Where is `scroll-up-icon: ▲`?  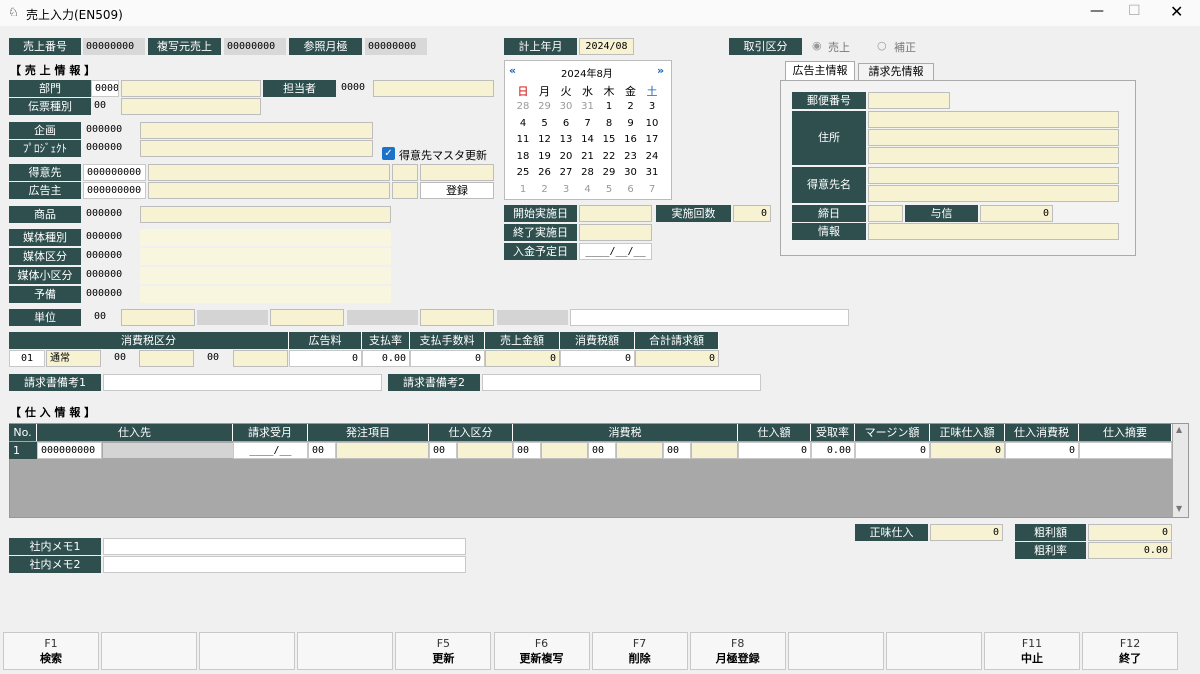 scroll-up-icon: ▲ is located at coordinates (1179, 429).